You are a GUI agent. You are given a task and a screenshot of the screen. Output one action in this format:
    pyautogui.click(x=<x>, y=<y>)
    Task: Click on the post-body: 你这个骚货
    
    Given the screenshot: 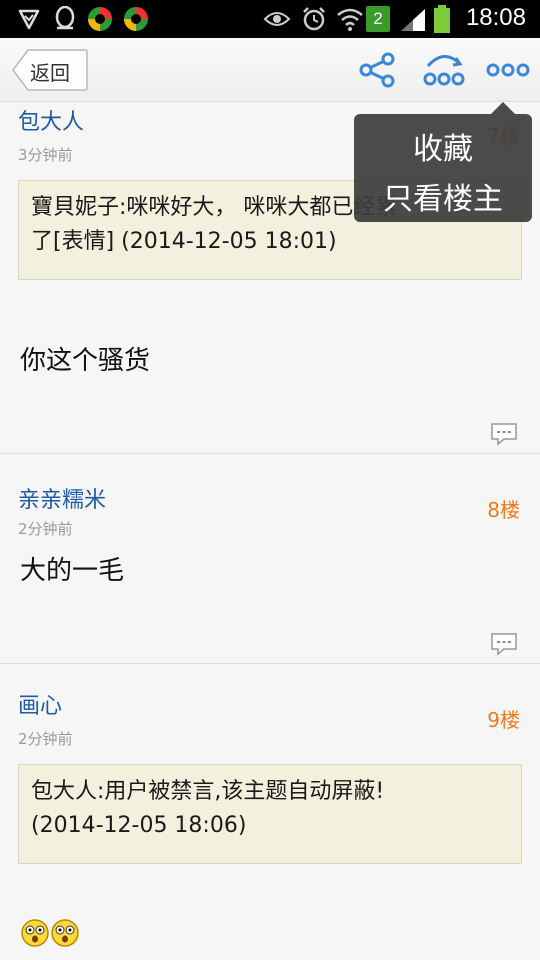 What is the action you would take?
    pyautogui.click(x=85, y=361)
    